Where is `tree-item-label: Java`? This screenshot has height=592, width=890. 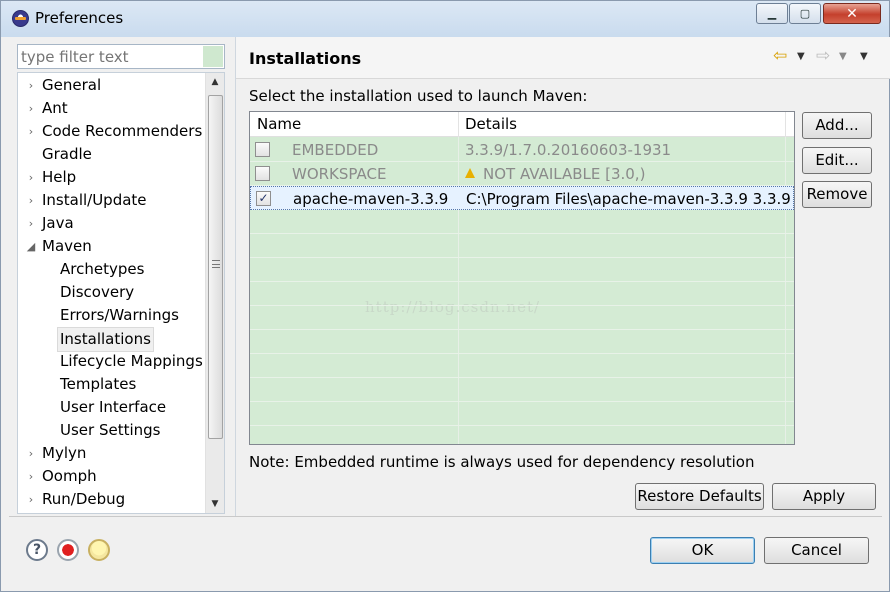
tree-item-label: Java is located at coordinates (58, 223).